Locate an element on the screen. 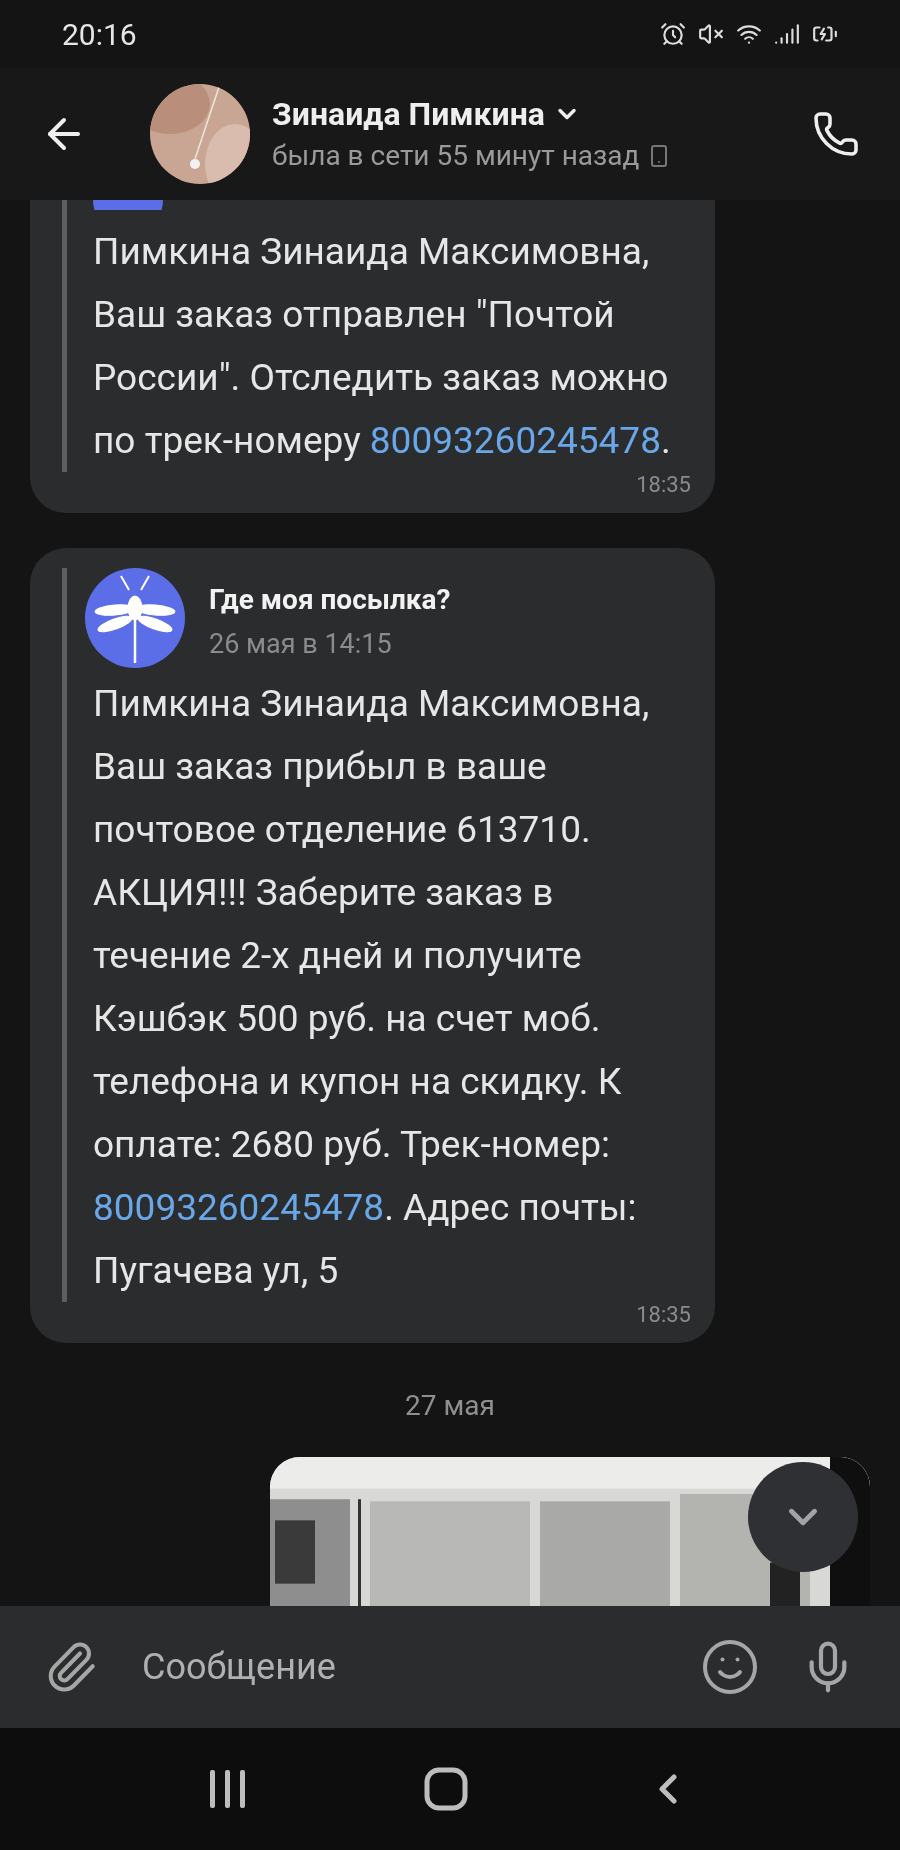 The width and height of the screenshot is (900, 1850). signal-icon is located at coordinates (787, 34).